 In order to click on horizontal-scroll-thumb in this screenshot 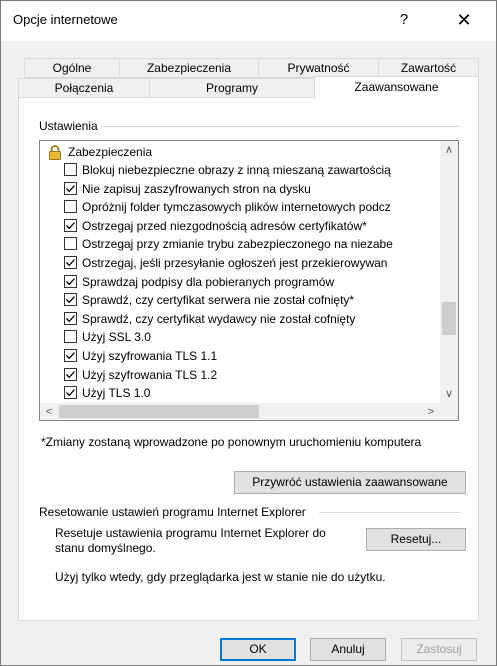, I will do `click(159, 411)`.